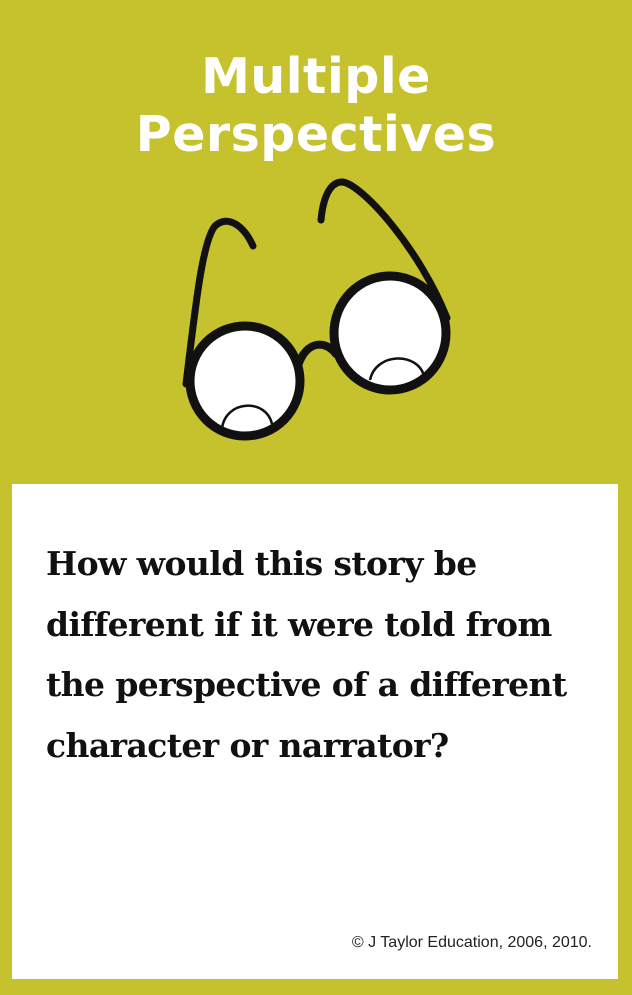 This screenshot has width=632, height=995. What do you see at coordinates (316, 76) in the screenshot?
I see `card-title-line-1: Multiple` at bounding box center [316, 76].